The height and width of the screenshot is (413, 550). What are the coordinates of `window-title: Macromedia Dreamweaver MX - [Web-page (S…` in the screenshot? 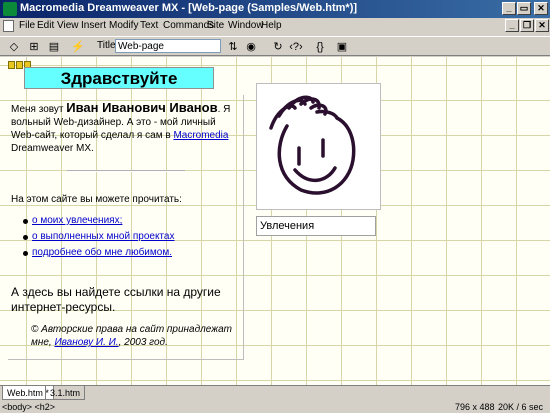 It's located at (189, 8).